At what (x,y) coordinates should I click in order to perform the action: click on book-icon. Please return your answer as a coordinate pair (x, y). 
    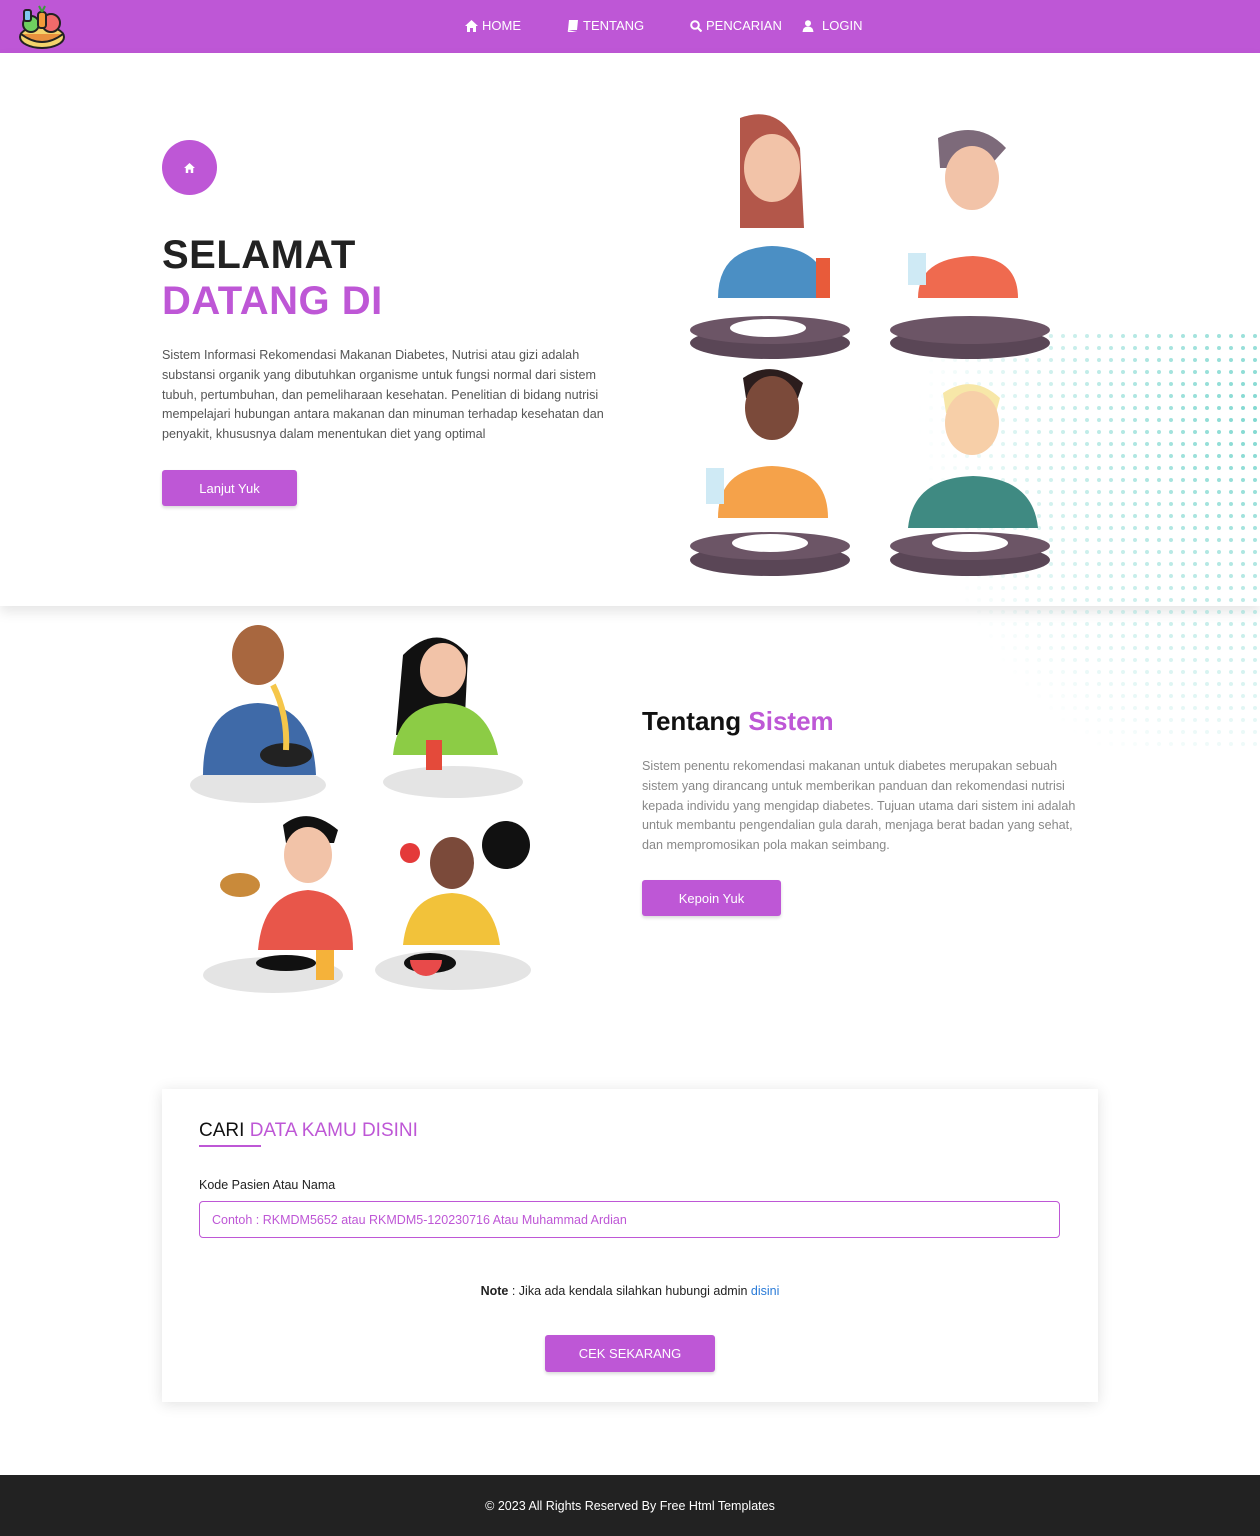
    Looking at the image, I should click on (572, 25).